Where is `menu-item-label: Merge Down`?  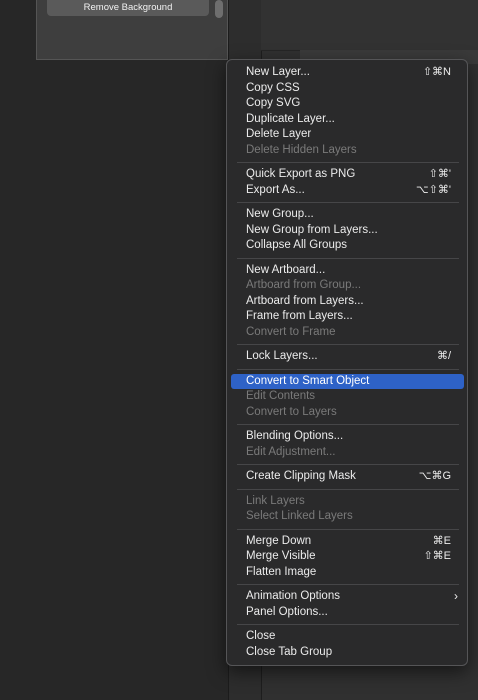 menu-item-label: Merge Down is located at coordinates (279, 540).